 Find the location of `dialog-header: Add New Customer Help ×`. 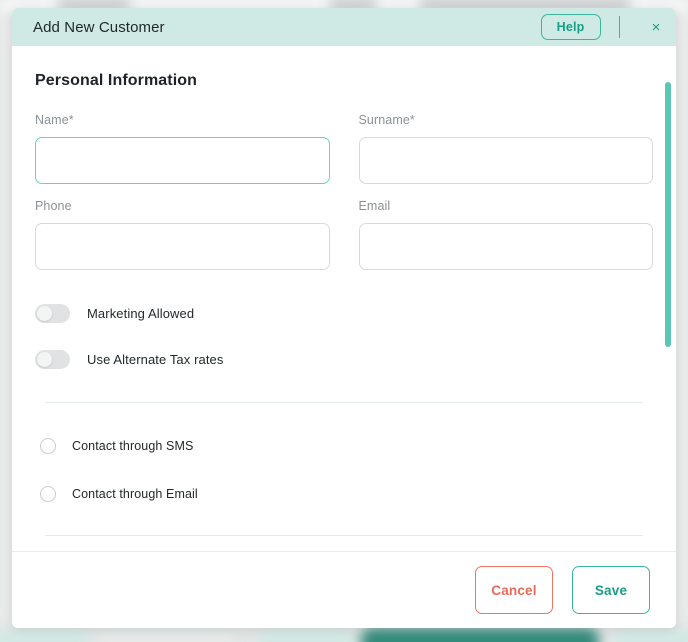

dialog-header: Add New Customer Help × is located at coordinates (344, 27).